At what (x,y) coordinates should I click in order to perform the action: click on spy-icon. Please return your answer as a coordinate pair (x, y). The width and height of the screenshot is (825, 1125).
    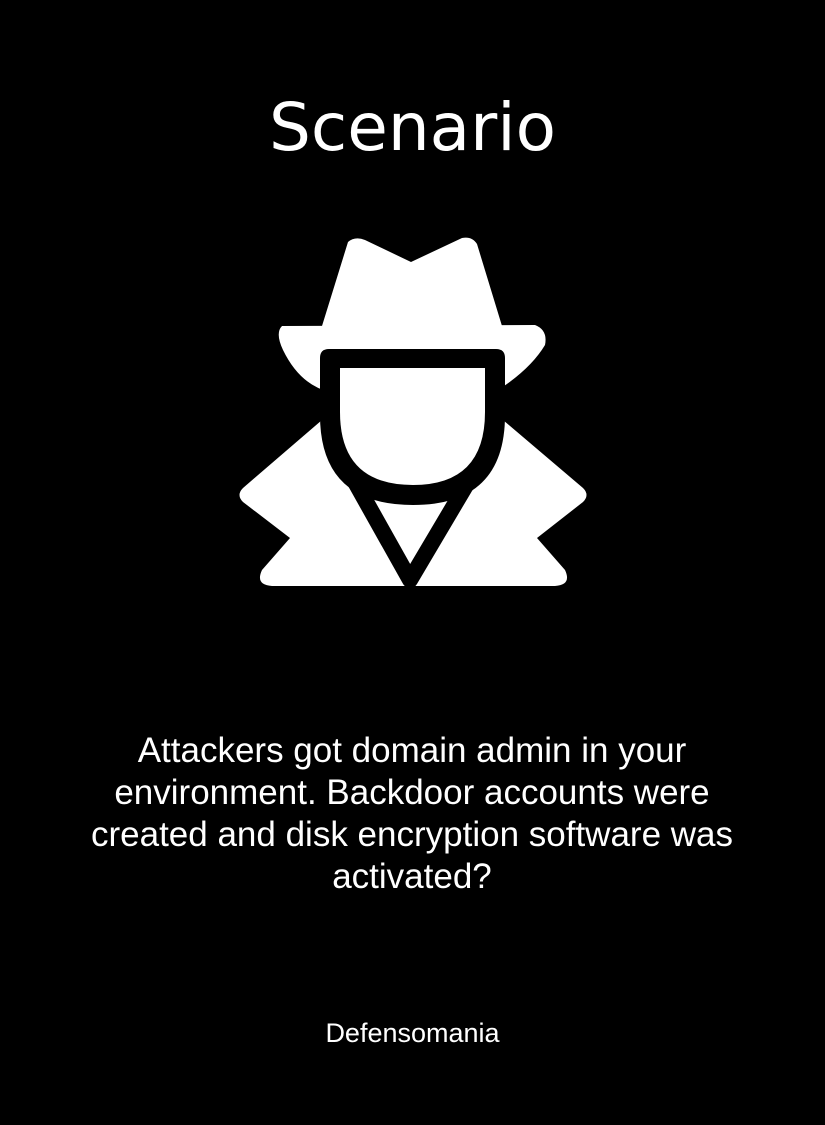
    Looking at the image, I should click on (413, 413).